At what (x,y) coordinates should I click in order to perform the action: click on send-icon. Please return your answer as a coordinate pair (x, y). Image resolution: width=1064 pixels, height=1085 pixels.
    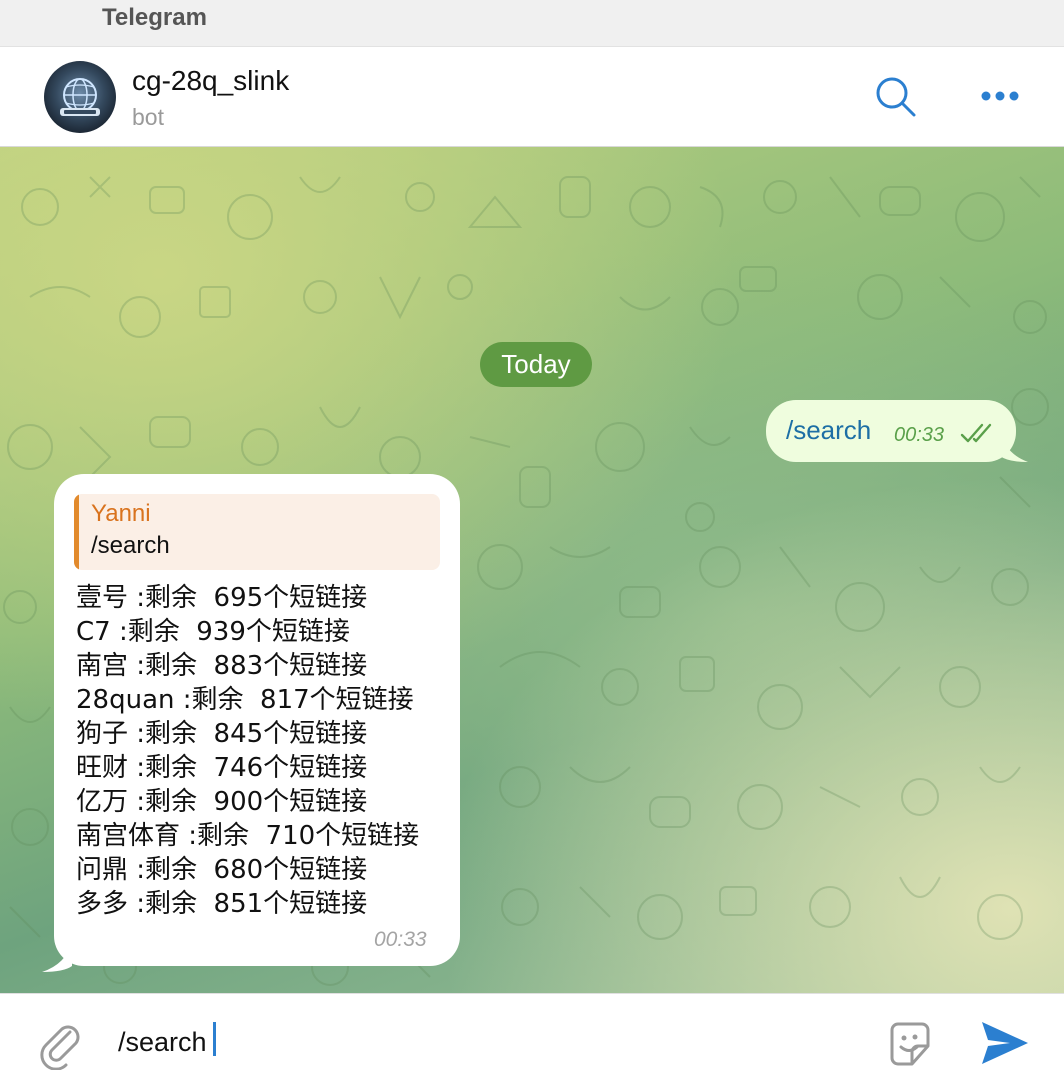
    Looking at the image, I should click on (1005, 1043).